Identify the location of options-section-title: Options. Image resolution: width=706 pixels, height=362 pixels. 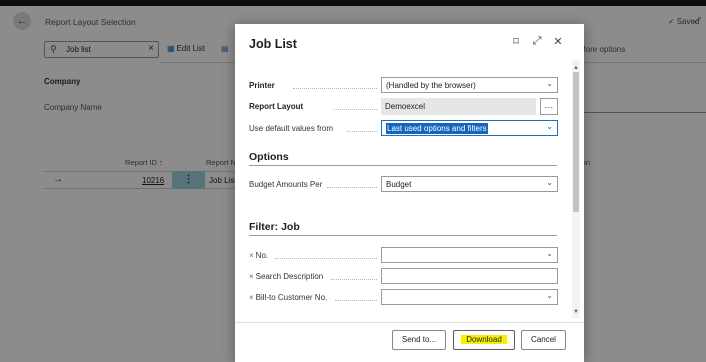
(269, 157).